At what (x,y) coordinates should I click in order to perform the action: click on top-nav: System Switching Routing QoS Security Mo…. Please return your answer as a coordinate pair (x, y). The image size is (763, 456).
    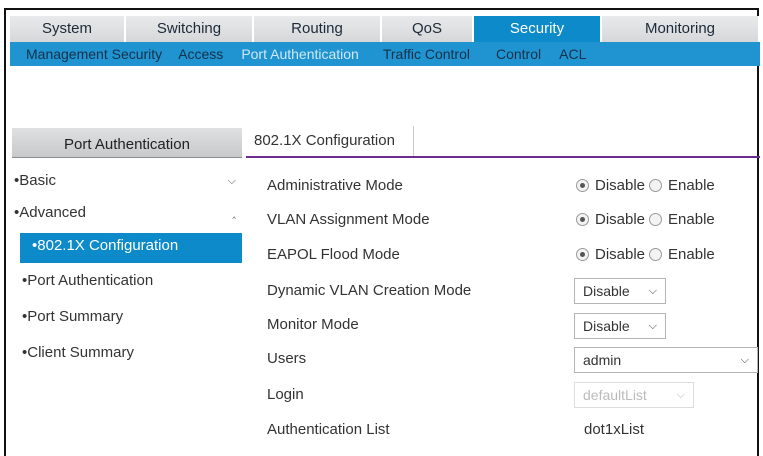
    Looking at the image, I should click on (385, 29).